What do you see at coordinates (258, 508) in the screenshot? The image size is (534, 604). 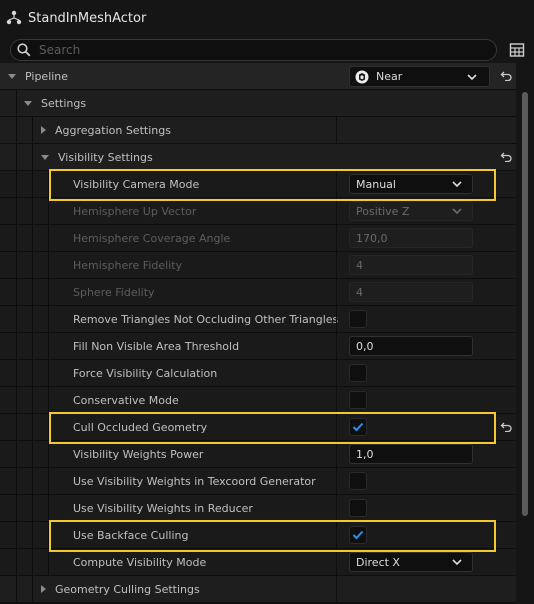 I see `weights-reducer-row: Use Visibility Weights in Reducer` at bounding box center [258, 508].